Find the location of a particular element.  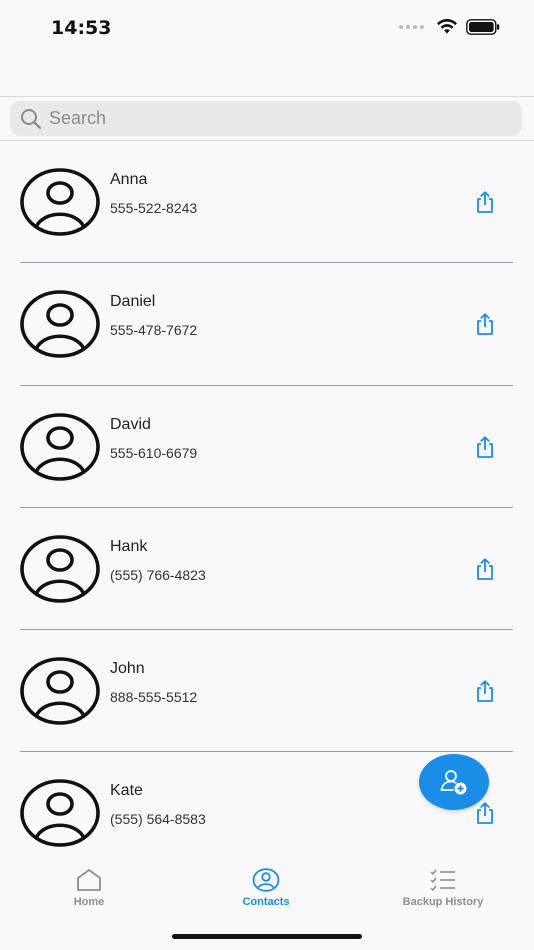

checklist-icon is located at coordinates (442, 880).